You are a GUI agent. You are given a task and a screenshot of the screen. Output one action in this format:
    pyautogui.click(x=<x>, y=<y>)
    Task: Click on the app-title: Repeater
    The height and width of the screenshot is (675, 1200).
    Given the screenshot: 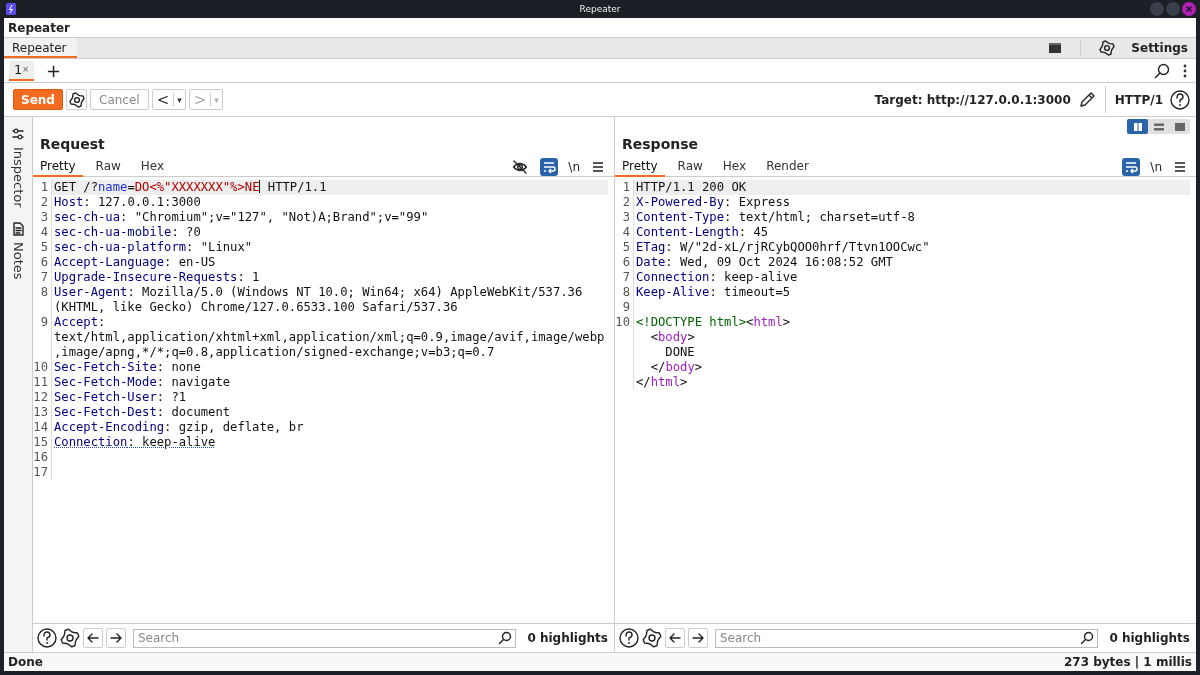 What is the action you would take?
    pyautogui.click(x=39, y=27)
    